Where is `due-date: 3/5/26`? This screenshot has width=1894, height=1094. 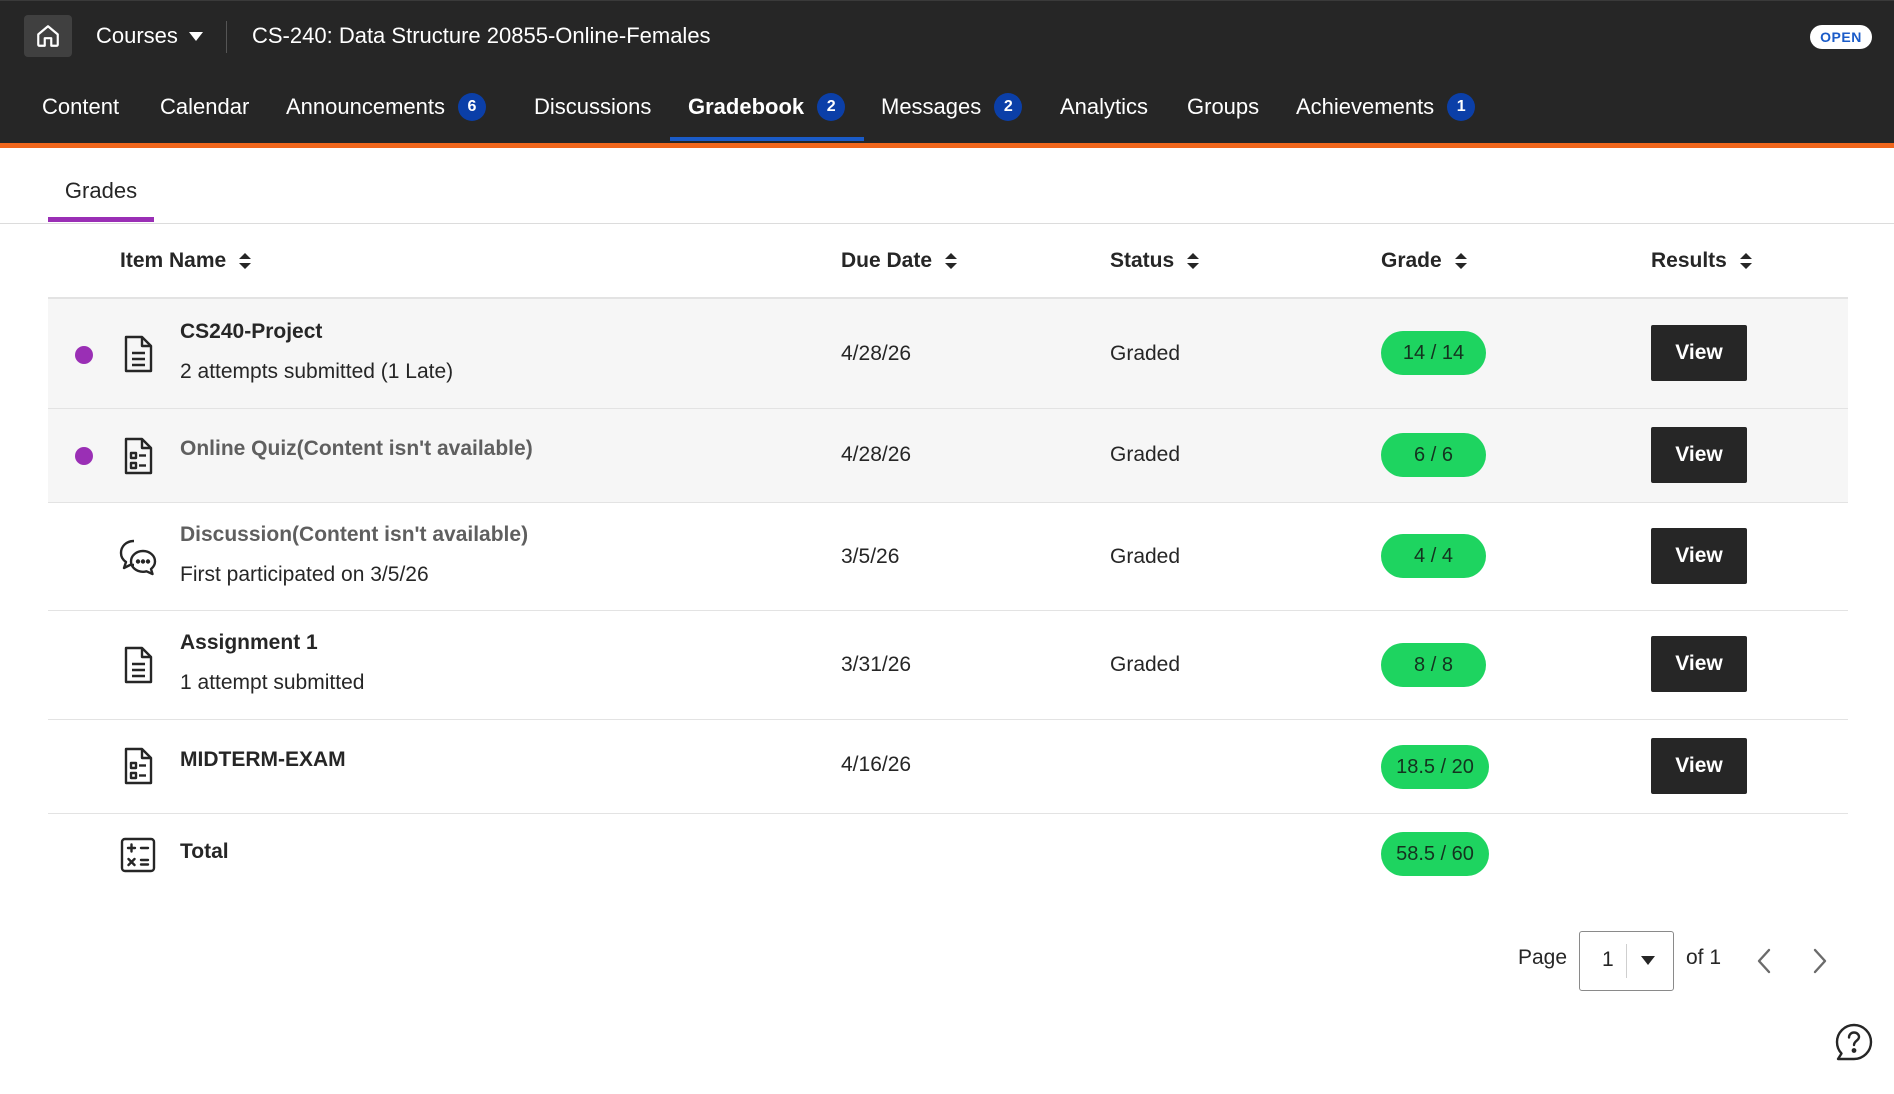
due-date: 3/5/26 is located at coordinates (870, 556).